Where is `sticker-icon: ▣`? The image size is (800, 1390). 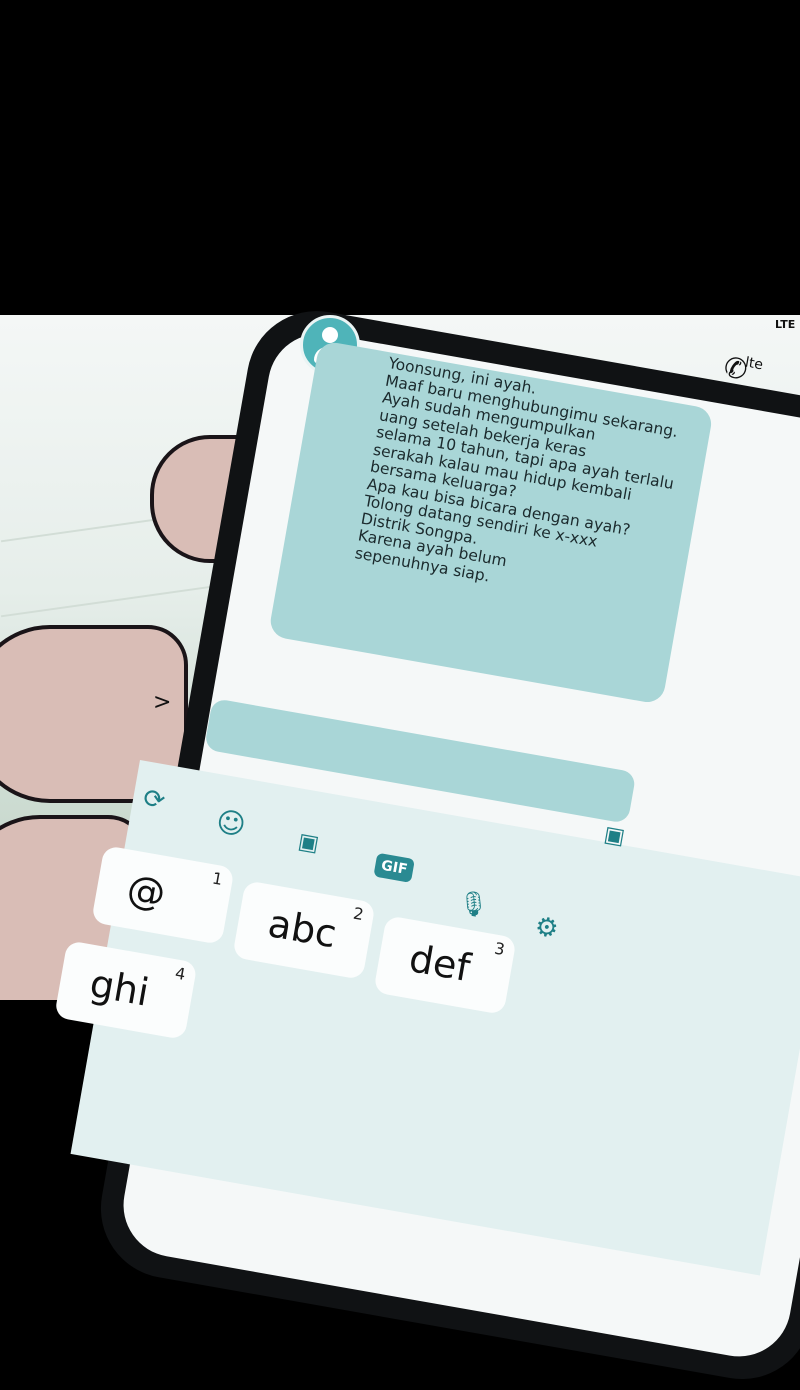 sticker-icon: ▣ is located at coordinates (308, 843).